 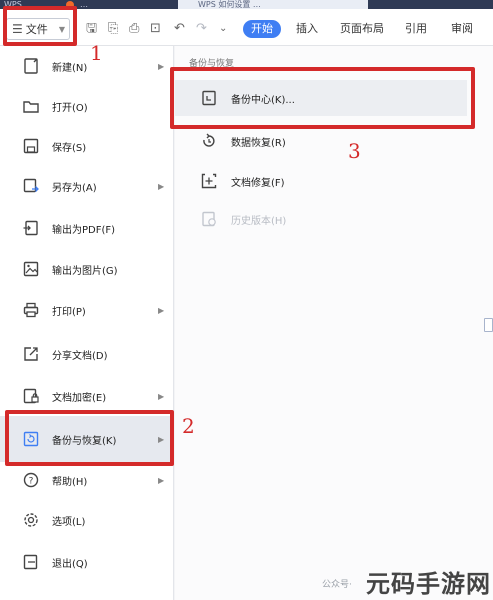 What do you see at coordinates (96, 53) in the screenshot?
I see `annotation-number-1: 1` at bounding box center [96, 53].